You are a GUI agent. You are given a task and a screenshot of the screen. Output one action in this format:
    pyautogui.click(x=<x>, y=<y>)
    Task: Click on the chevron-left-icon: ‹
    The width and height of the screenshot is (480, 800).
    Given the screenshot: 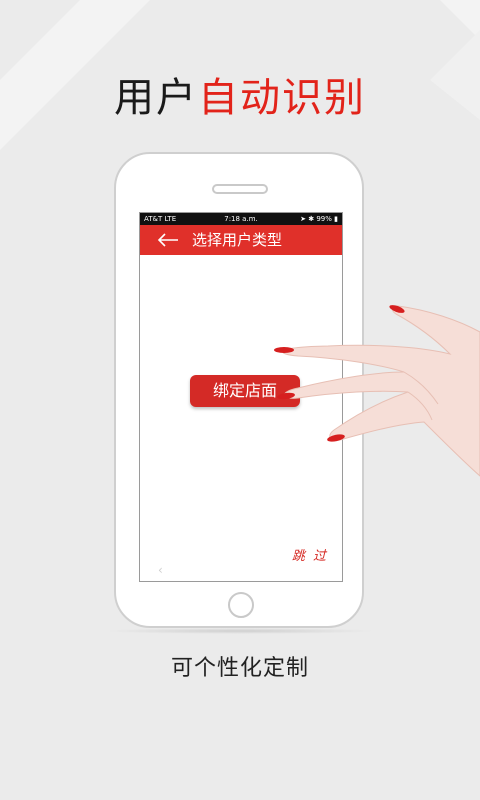 What is the action you would take?
    pyautogui.click(x=160, y=570)
    